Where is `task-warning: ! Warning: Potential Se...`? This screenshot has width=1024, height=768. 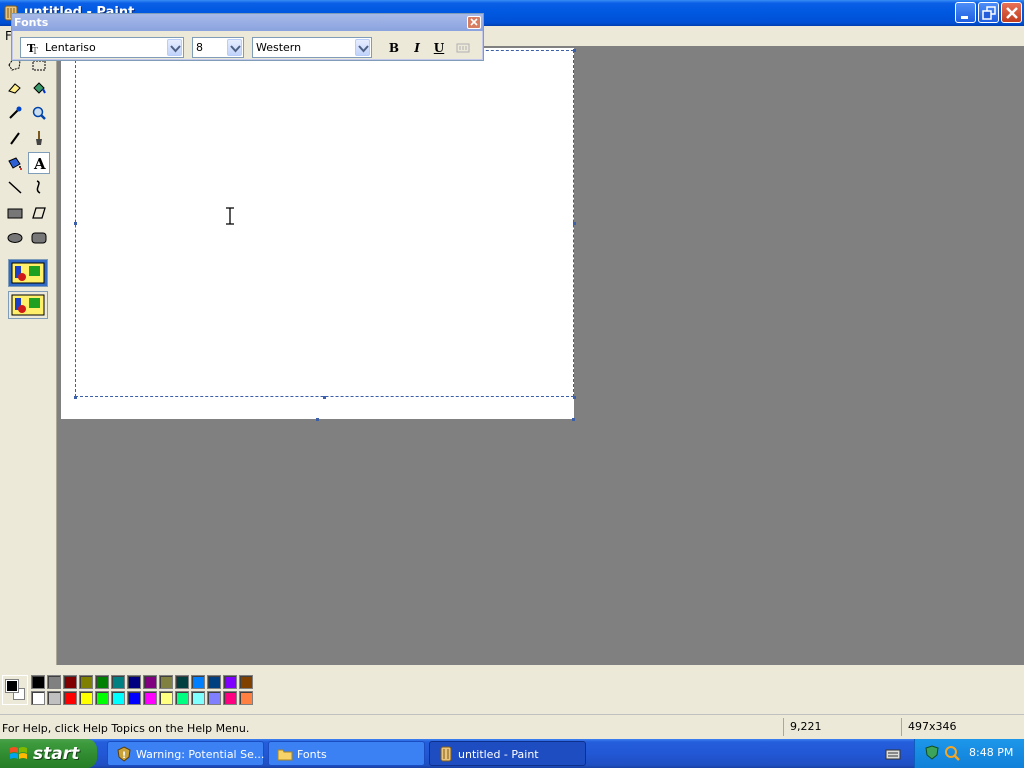 task-warning: ! Warning: Potential Se... is located at coordinates (185, 753).